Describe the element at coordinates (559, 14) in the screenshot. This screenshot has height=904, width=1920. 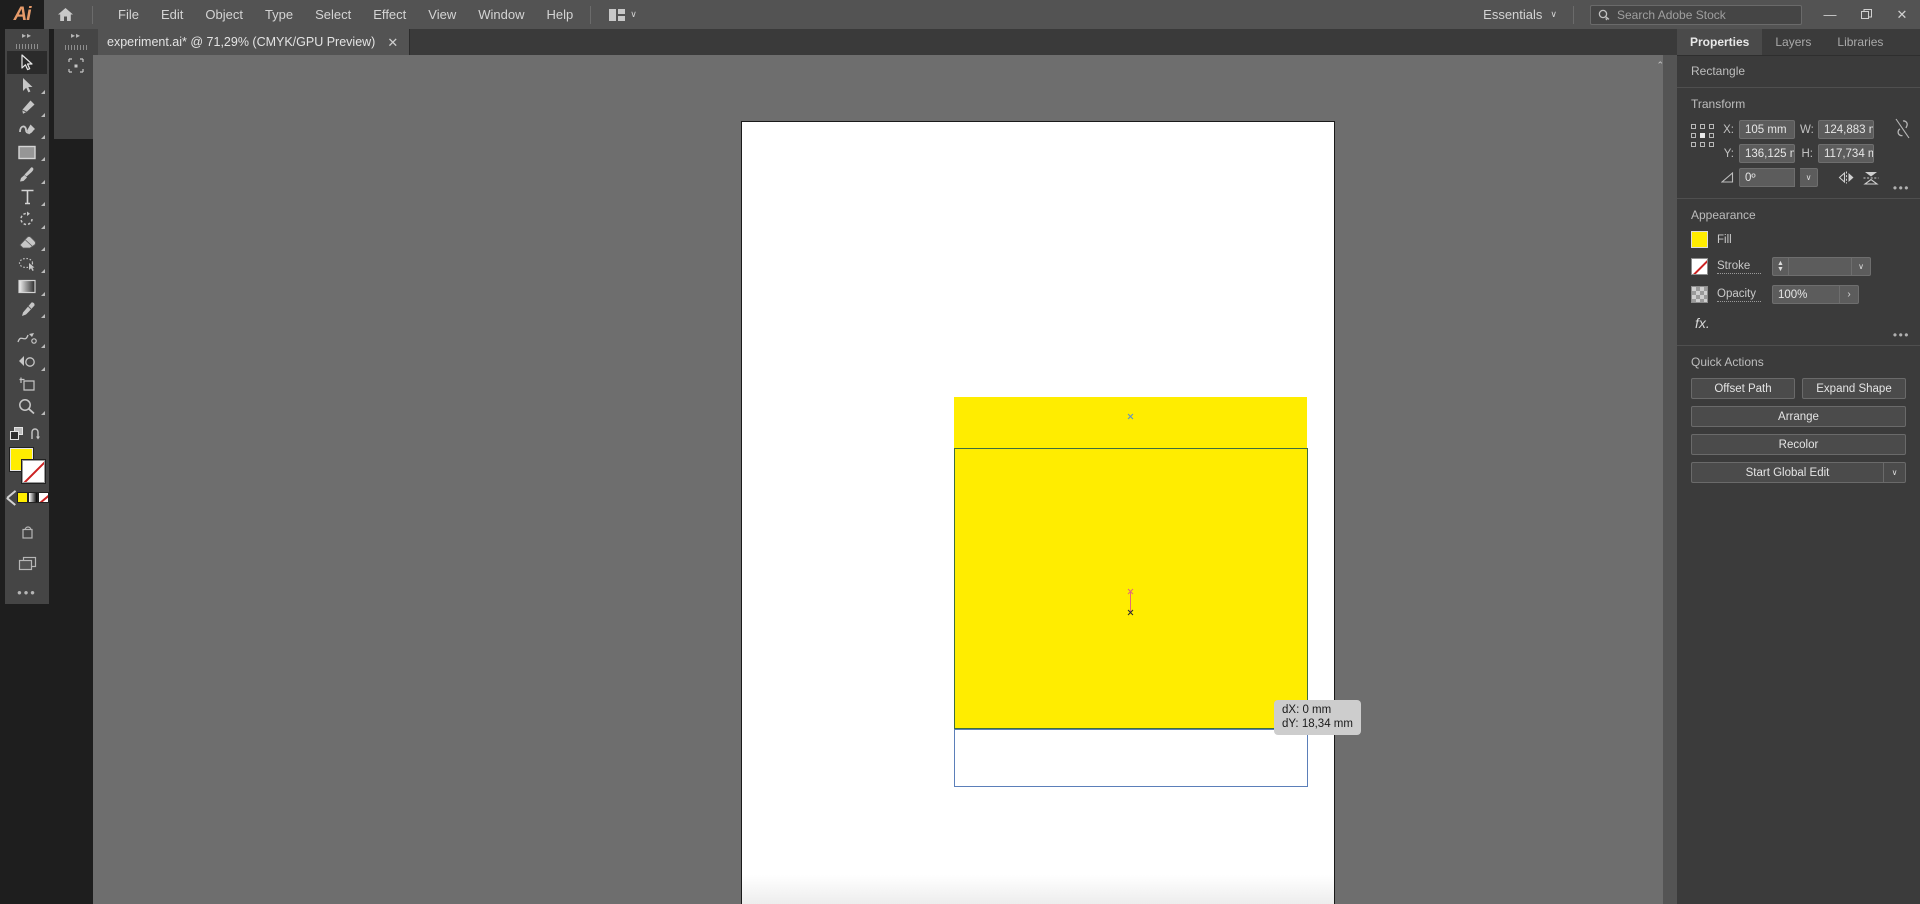
I see `menu-help: Help` at that location.